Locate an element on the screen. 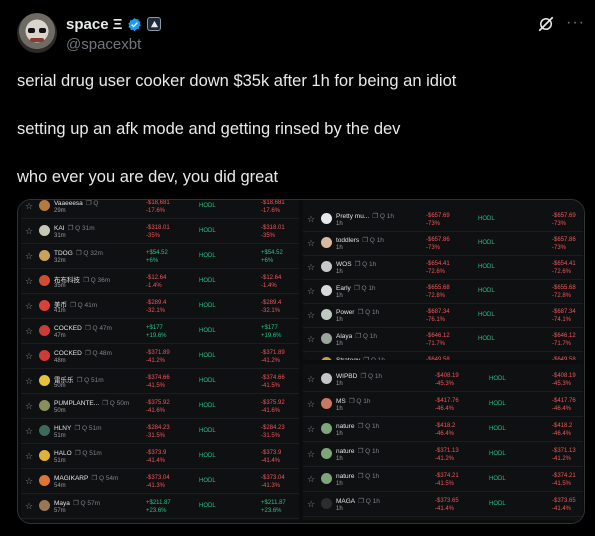  pnl-amount-2: -$646.12 is located at coordinates (564, 336).